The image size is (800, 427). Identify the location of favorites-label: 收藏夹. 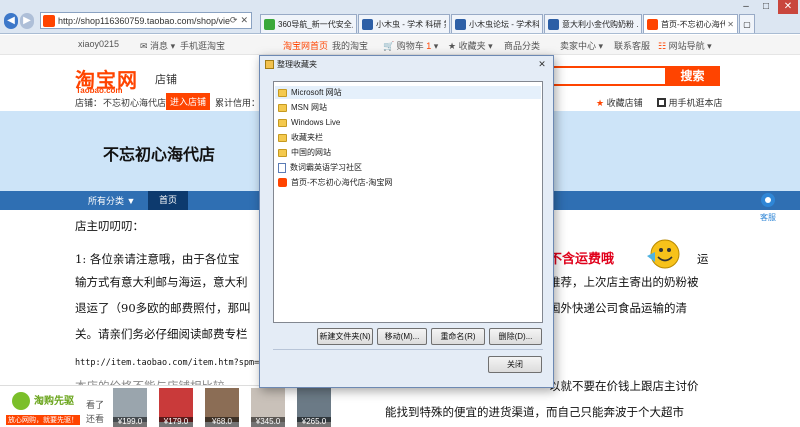
(472, 46).